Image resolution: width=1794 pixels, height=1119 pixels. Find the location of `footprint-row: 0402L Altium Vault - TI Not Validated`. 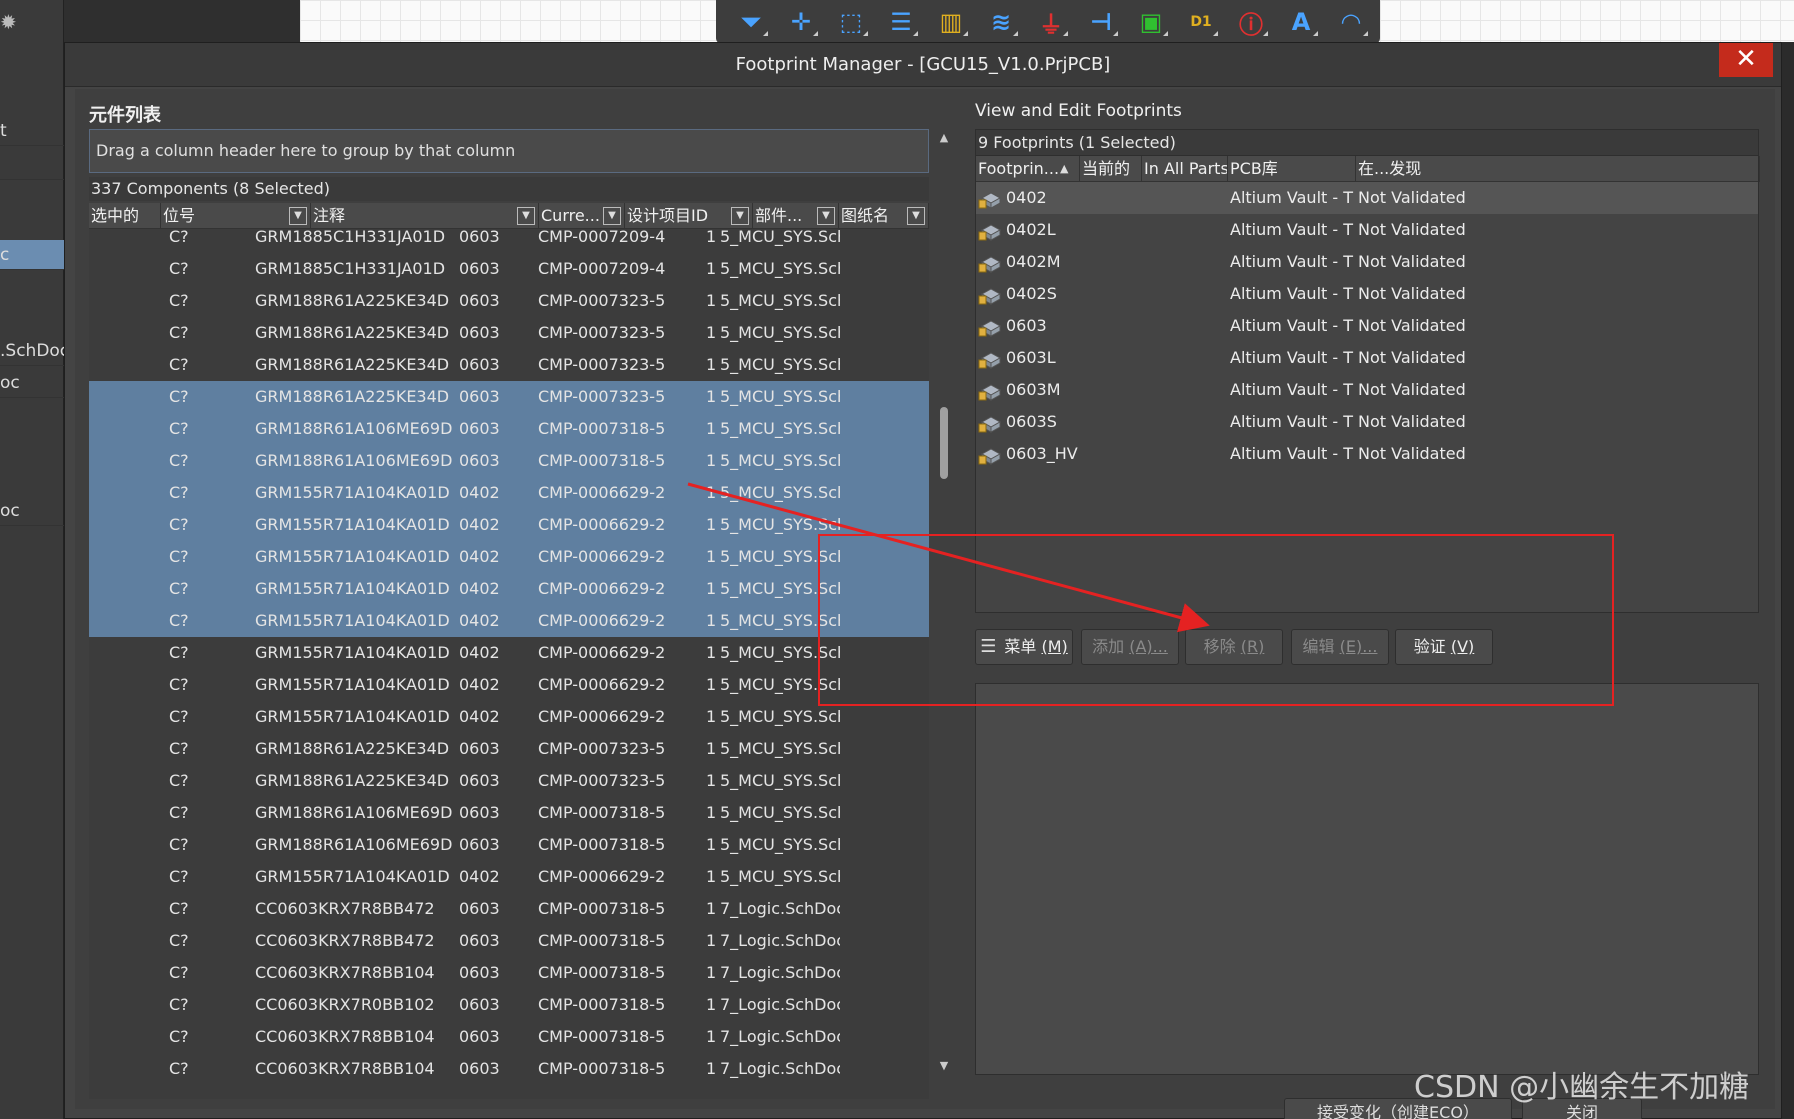

footprint-row: 0402L Altium Vault - TI Not Validated is located at coordinates (1367, 230).